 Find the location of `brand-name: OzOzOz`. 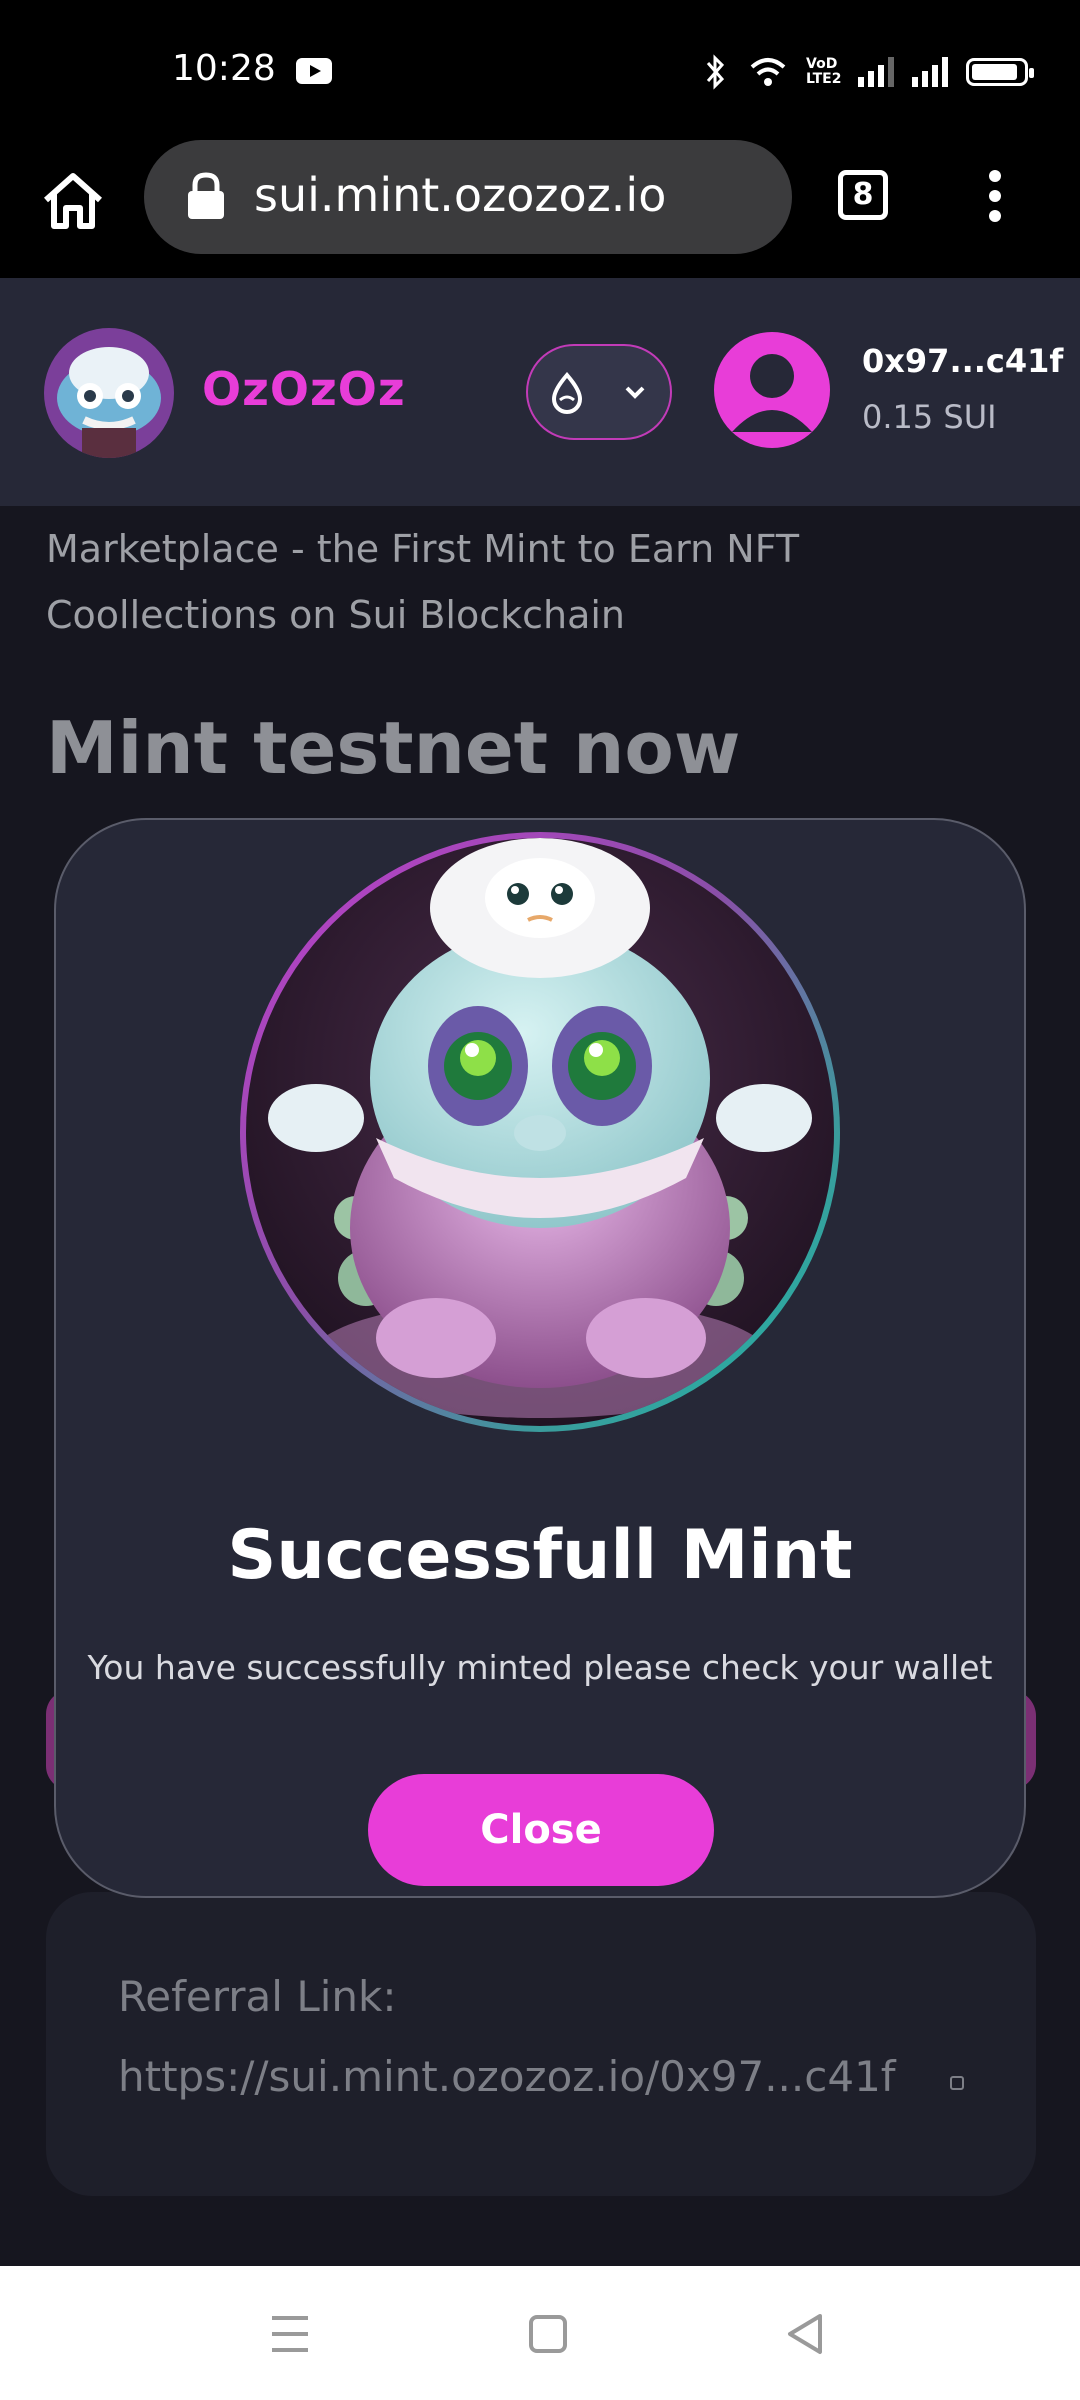

brand-name: OzOzOz is located at coordinates (304, 389).